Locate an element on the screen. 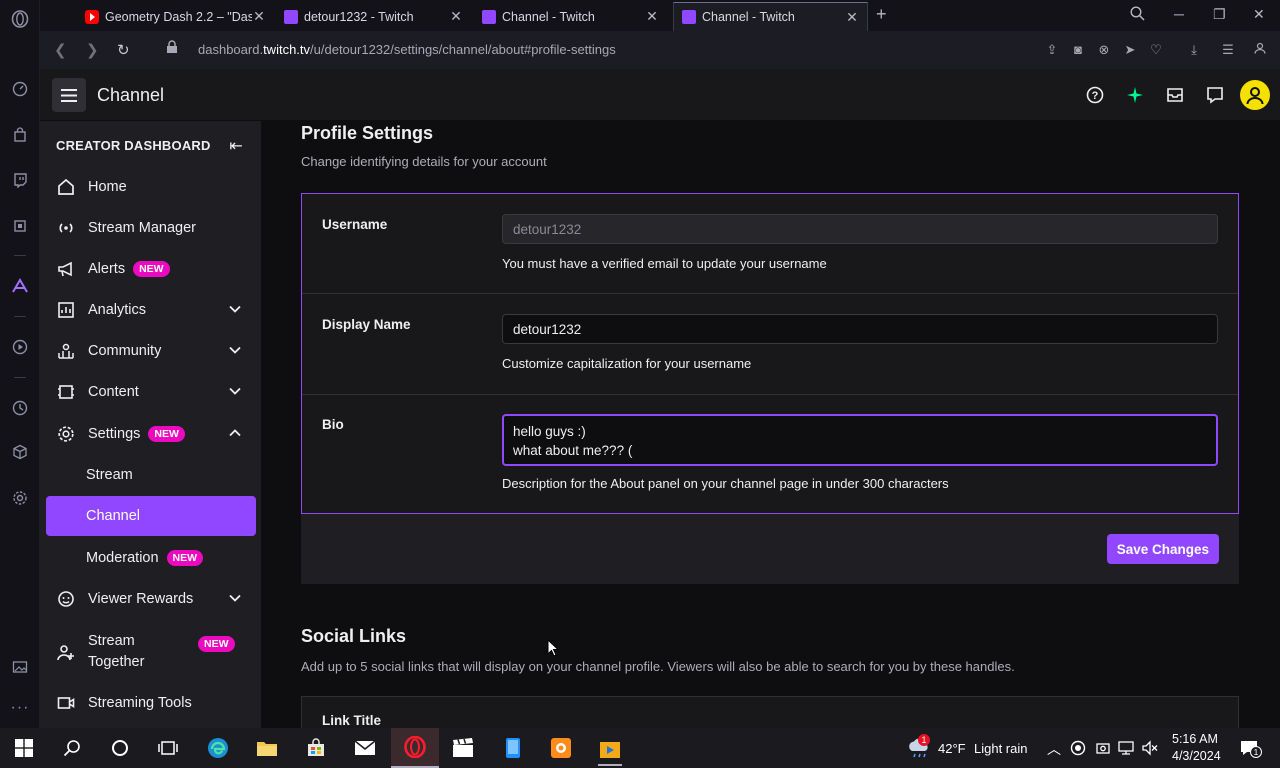 The image size is (1280, 768). share-icon: ⇪ is located at coordinates (1052, 50).